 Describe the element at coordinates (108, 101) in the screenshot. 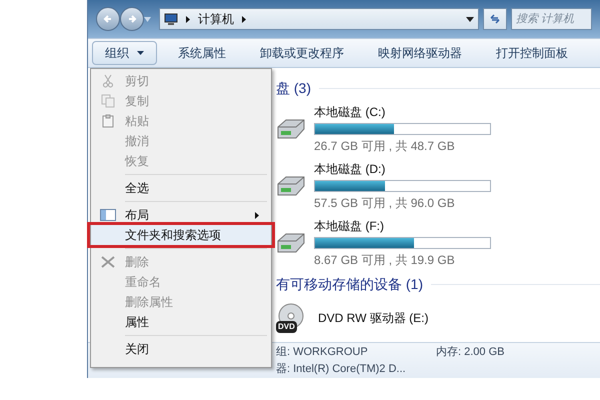

I see `copy-icon` at that location.